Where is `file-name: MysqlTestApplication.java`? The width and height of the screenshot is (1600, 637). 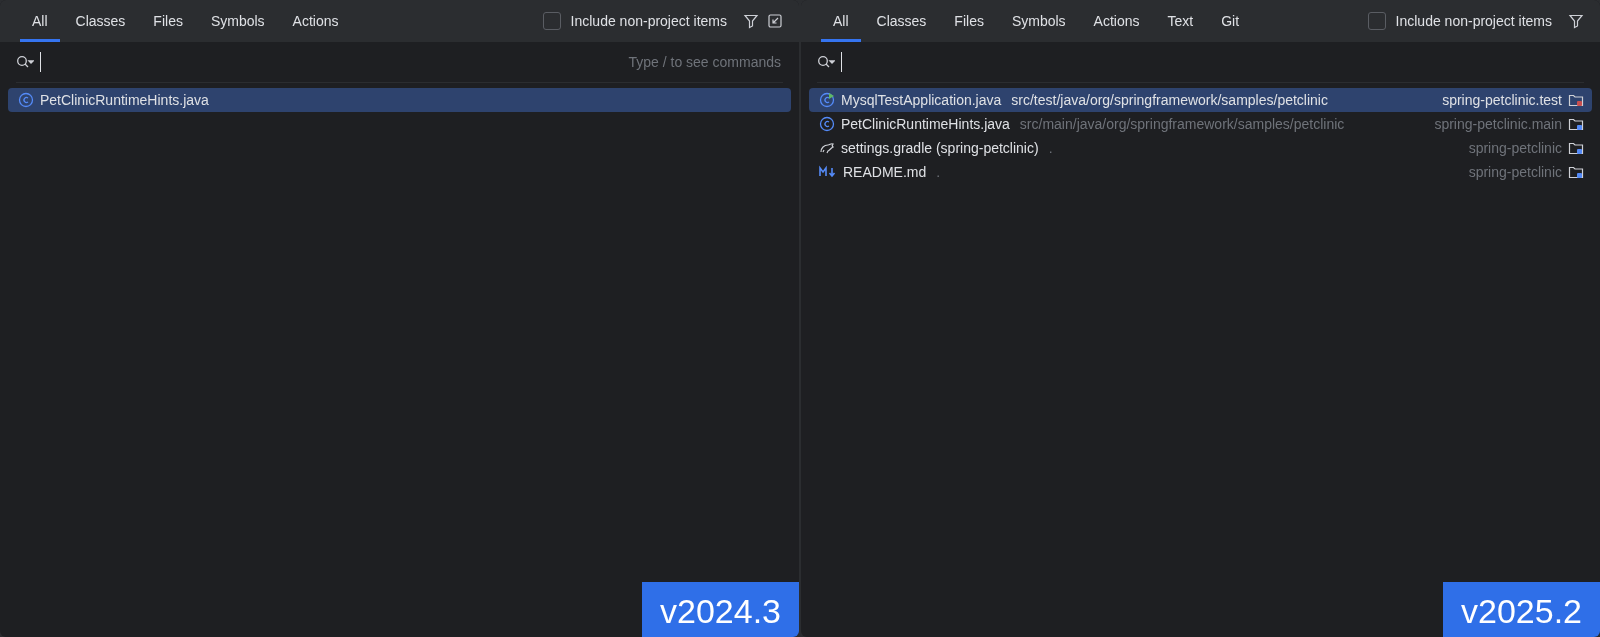
file-name: MysqlTestApplication.java is located at coordinates (921, 100).